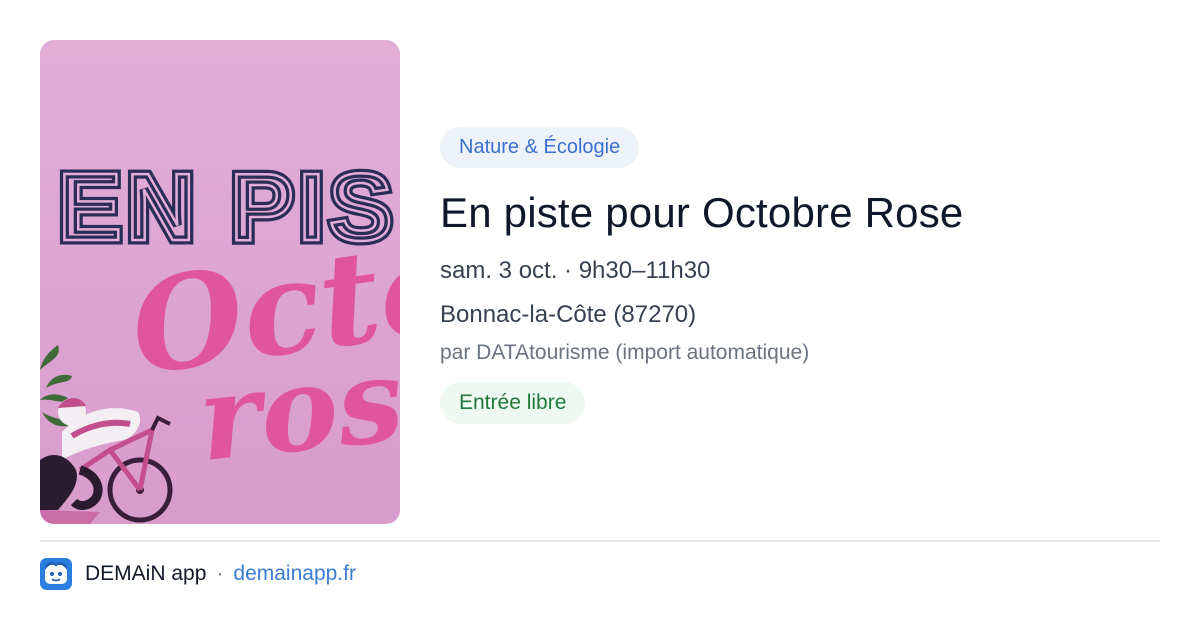 This screenshot has height=630, width=1200. What do you see at coordinates (56, 574) in the screenshot?
I see `app-logo-icon` at bounding box center [56, 574].